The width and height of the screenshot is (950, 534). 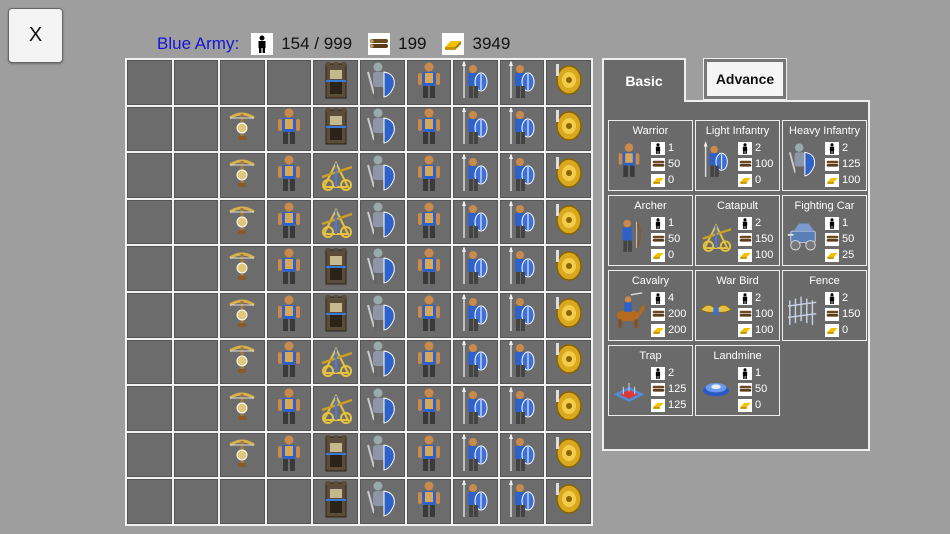 What do you see at coordinates (35, 35) in the screenshot?
I see `close-button: X` at bounding box center [35, 35].